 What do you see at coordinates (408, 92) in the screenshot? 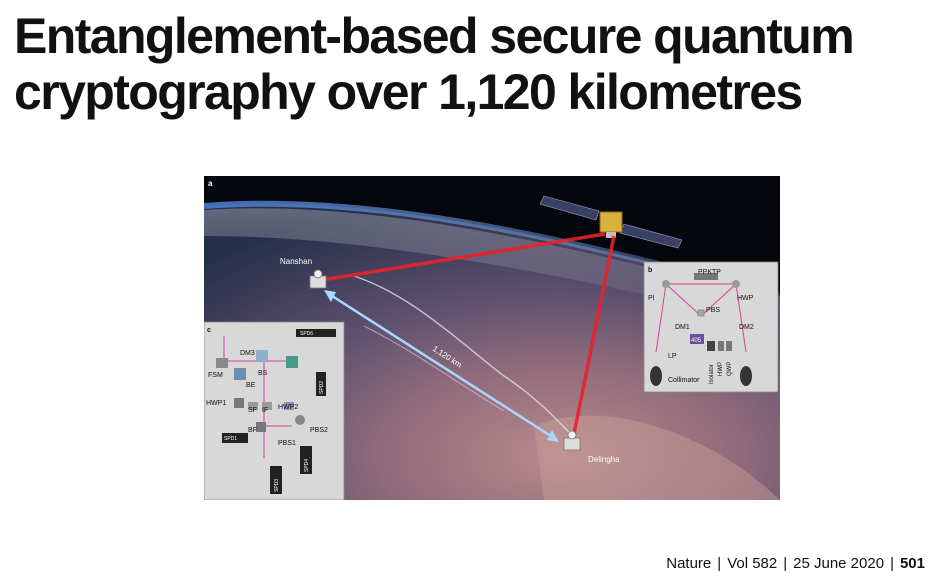
I see `title-line-2: cryptography over 1,120 kilometres` at bounding box center [408, 92].